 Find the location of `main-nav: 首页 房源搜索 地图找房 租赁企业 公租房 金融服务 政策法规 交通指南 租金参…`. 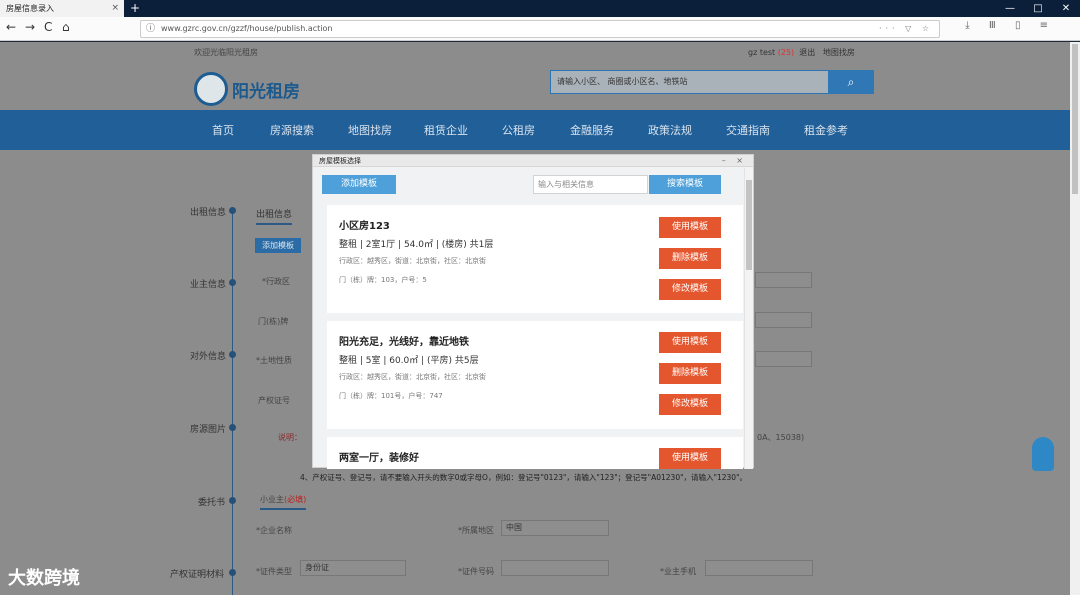

main-nav: 首页 房源搜索 地图找房 租赁企业 公租房 金融服务 政策法规 交通指南 租金参… is located at coordinates (535, 130).